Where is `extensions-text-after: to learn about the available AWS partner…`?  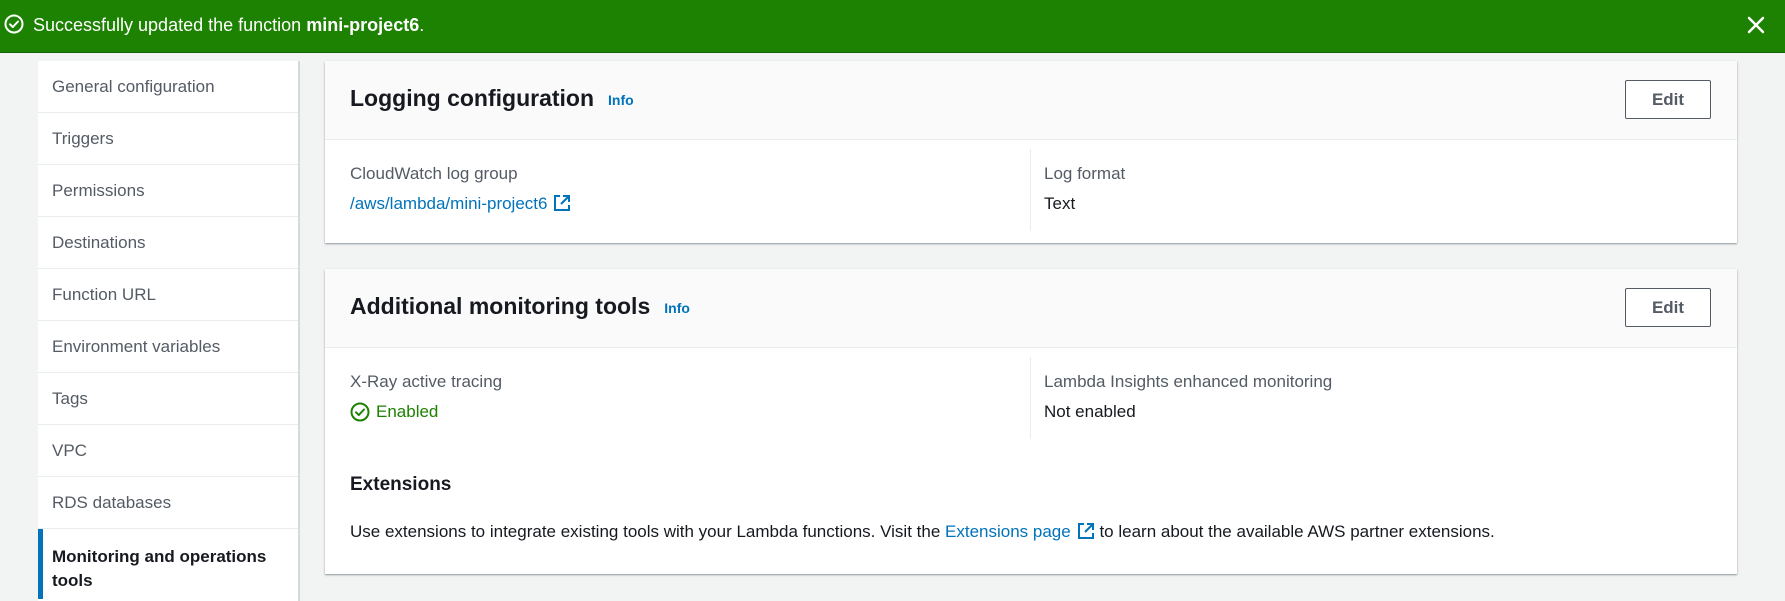 extensions-text-after: to learn about the available AWS partner… is located at coordinates (1294, 531).